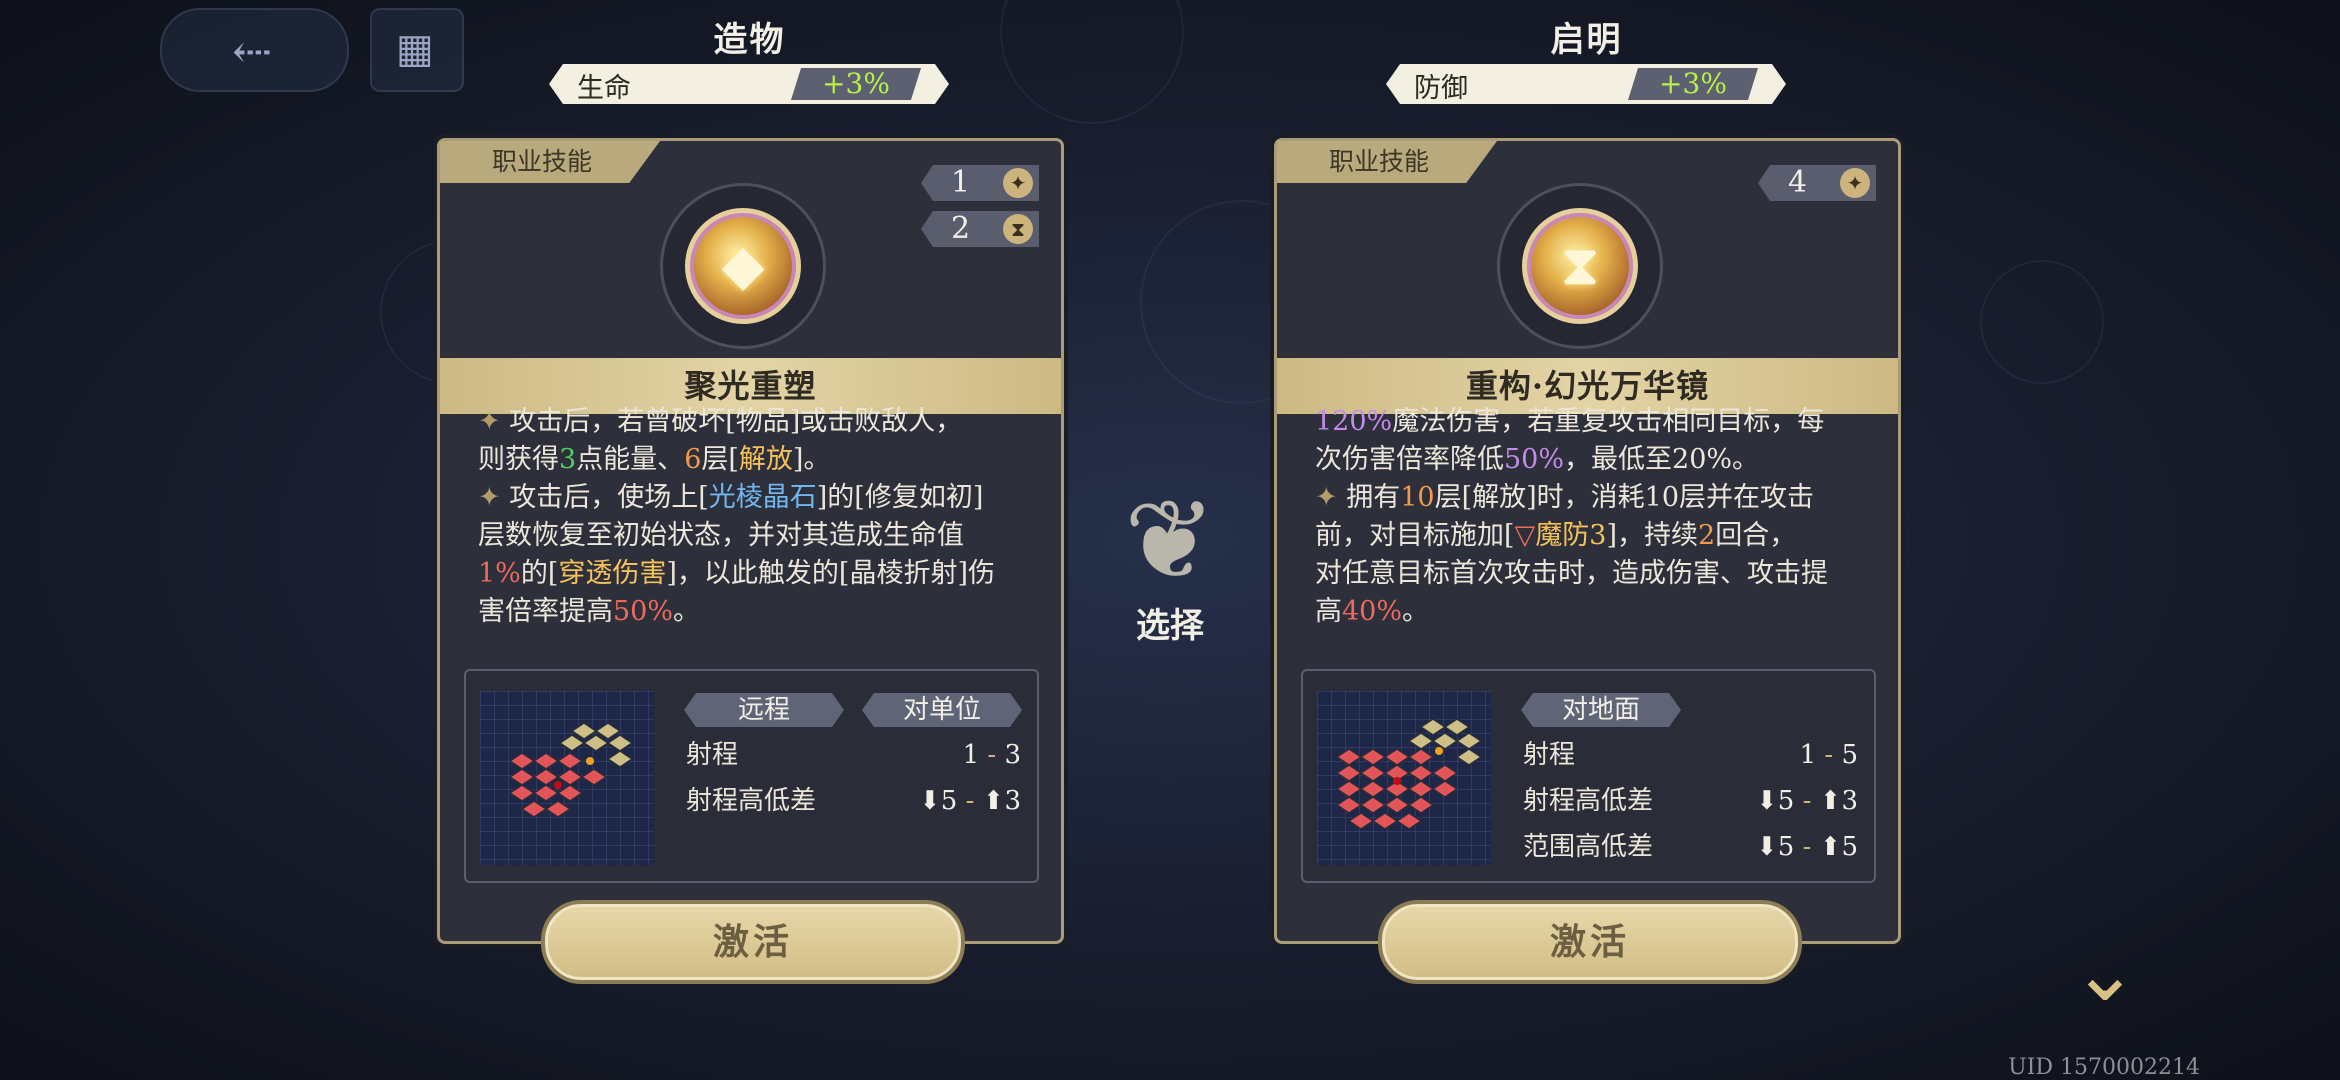 The image size is (2340, 1080). I want to click on description-line: 害倍率提高50%。, so click(589, 611).